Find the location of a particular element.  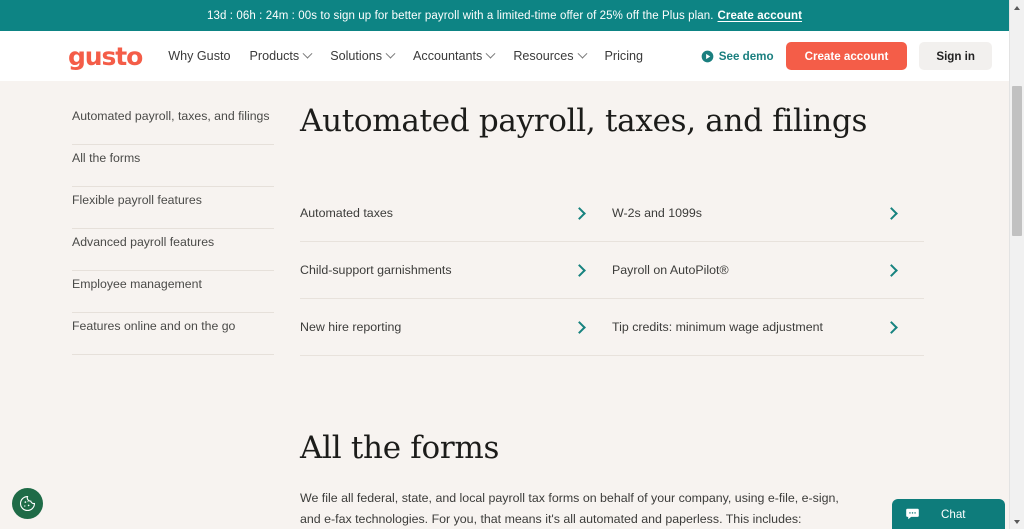

nav-label: Resources is located at coordinates (543, 56).